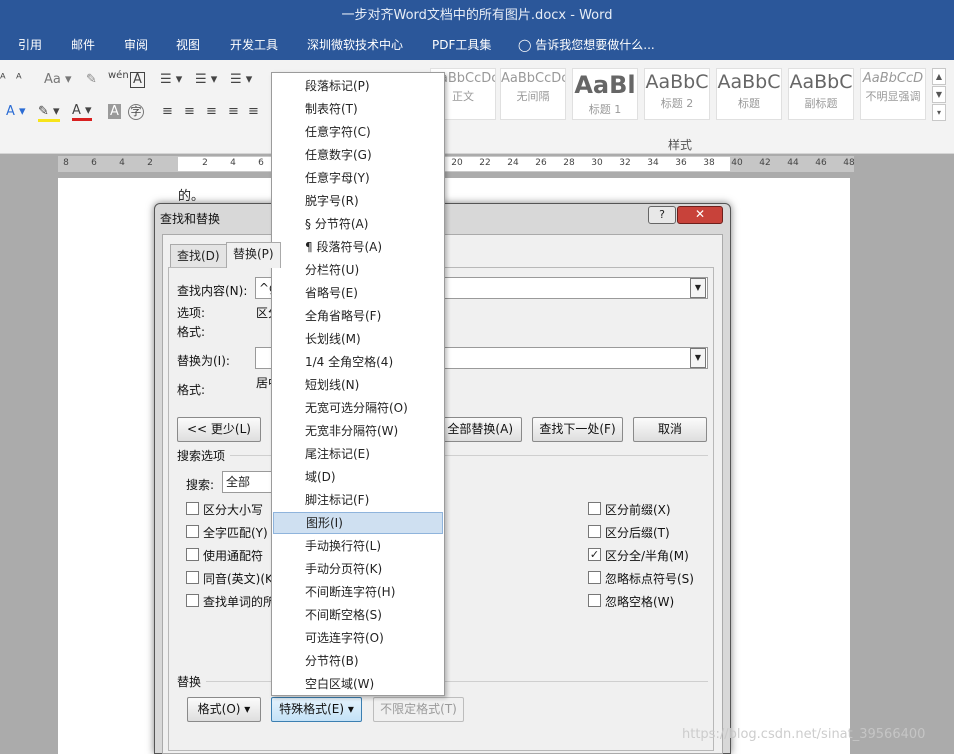 This screenshot has height=754, width=954. Describe the element at coordinates (939, 112) in the screenshot. I see `gallery-more-icon: ▾` at that location.